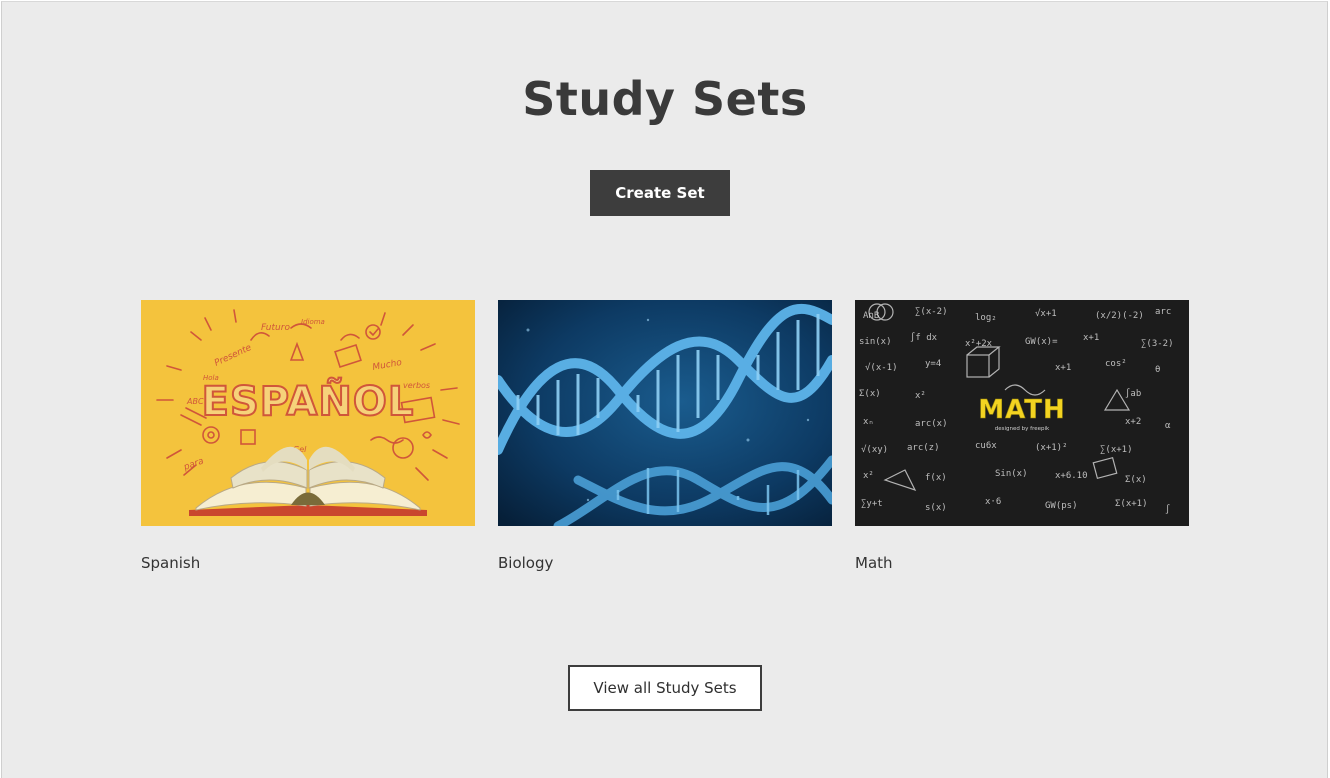 This screenshot has width=1330, height=778. What do you see at coordinates (1116, 450) in the screenshot?
I see `svg-text: ∑(x+1)` at bounding box center [1116, 450].